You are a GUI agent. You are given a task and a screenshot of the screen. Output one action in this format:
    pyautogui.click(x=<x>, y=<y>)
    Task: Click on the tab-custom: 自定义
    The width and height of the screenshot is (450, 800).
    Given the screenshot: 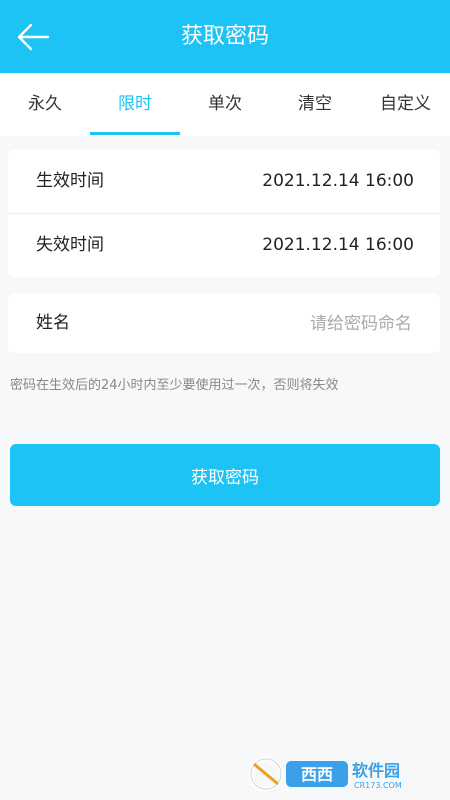 What is the action you would take?
    pyautogui.click(x=407, y=104)
    